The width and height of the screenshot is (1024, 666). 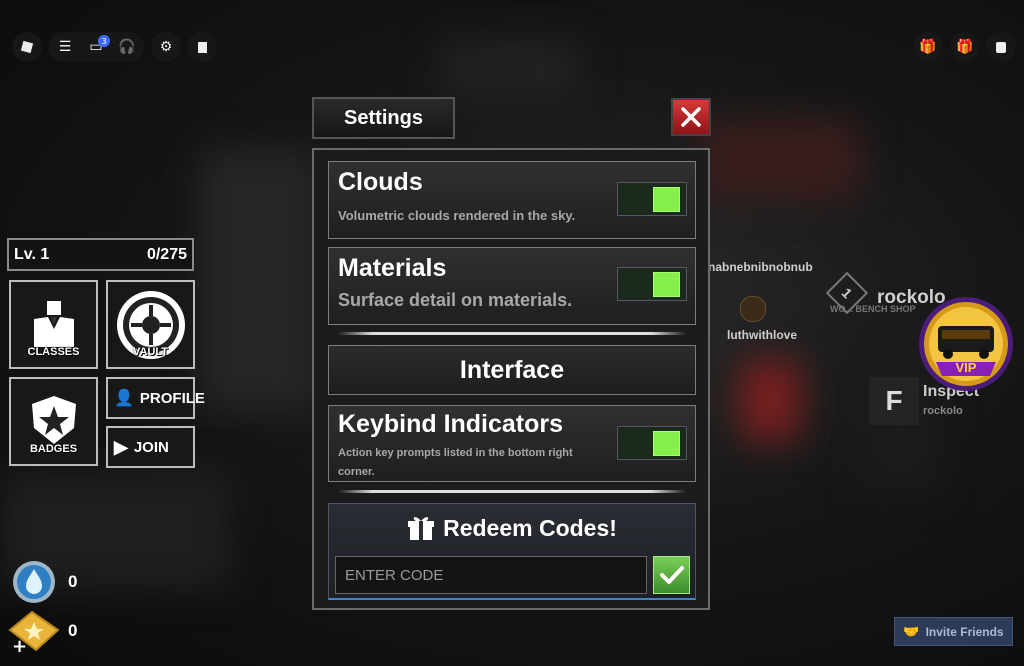 What do you see at coordinates (73, 581) in the screenshot?
I see `currency-water-value: 0` at bounding box center [73, 581].